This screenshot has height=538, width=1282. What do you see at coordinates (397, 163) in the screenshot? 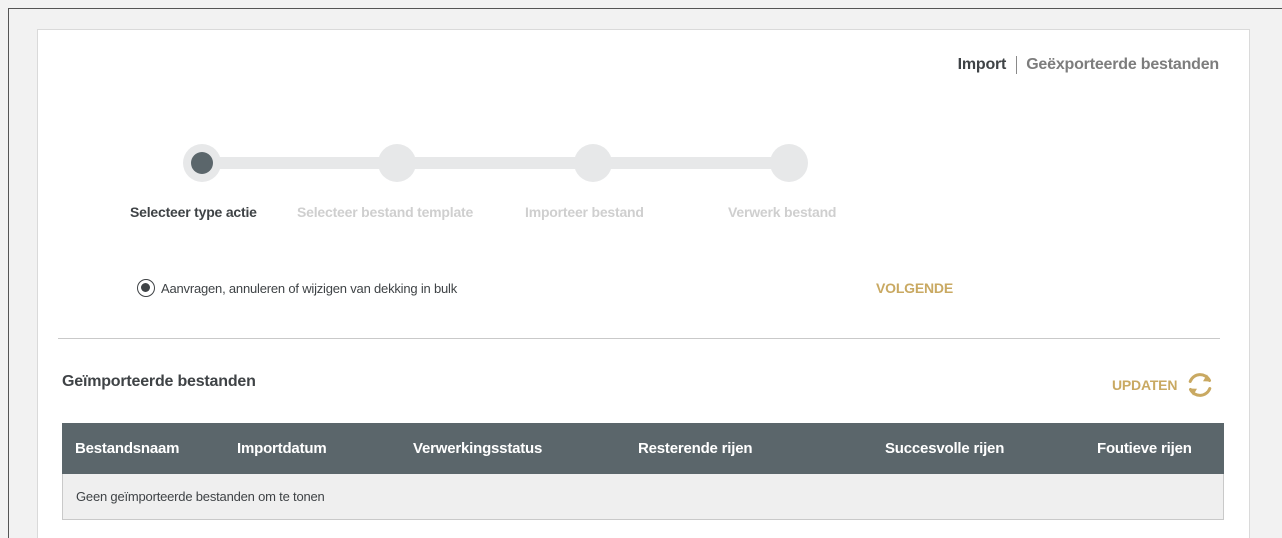
I see `step-2-indicator` at bounding box center [397, 163].